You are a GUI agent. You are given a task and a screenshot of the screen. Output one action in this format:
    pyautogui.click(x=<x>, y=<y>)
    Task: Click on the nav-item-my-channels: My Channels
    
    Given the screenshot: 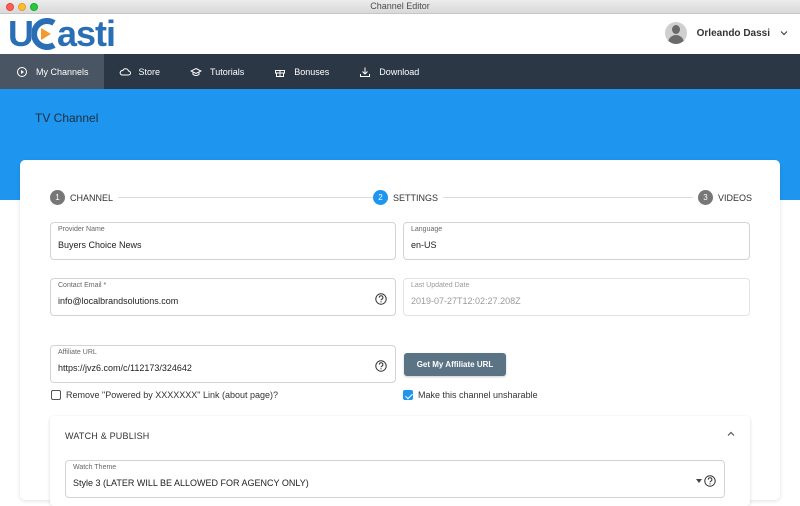 What is the action you would take?
    pyautogui.click(x=52, y=71)
    